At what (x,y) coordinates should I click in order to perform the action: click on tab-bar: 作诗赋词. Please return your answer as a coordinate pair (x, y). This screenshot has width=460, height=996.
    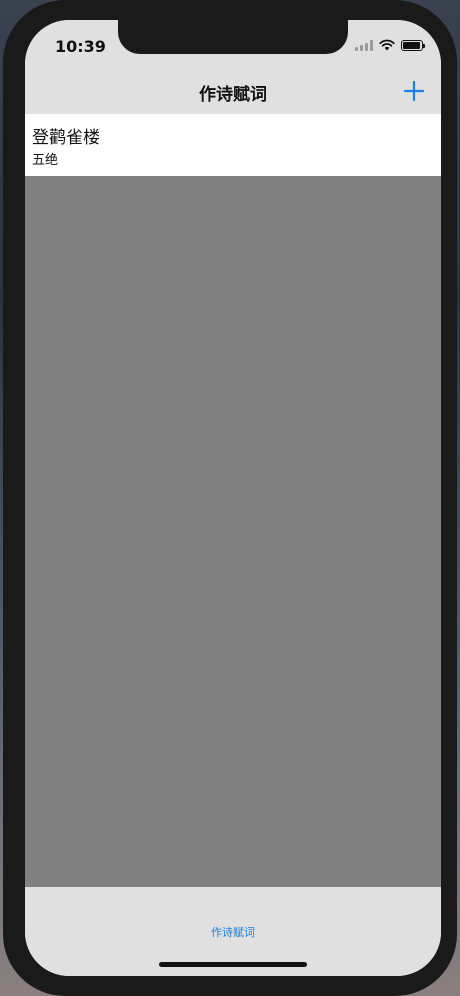
    Looking at the image, I should click on (233, 931).